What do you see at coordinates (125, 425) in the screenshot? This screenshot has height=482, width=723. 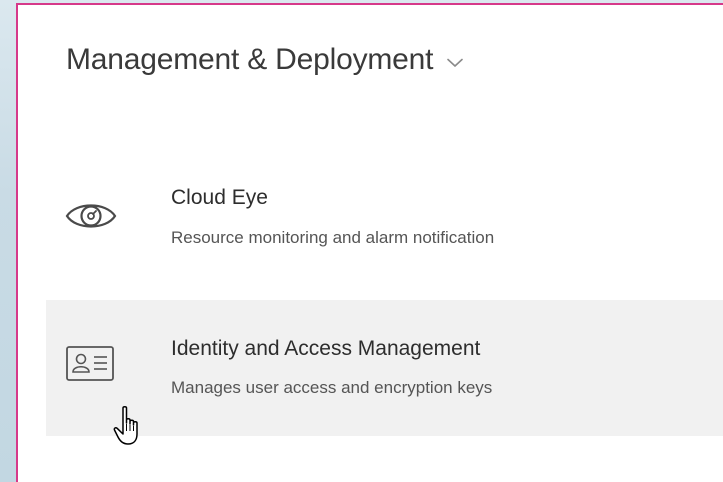 I see `hand-pointer-icon` at bounding box center [125, 425].